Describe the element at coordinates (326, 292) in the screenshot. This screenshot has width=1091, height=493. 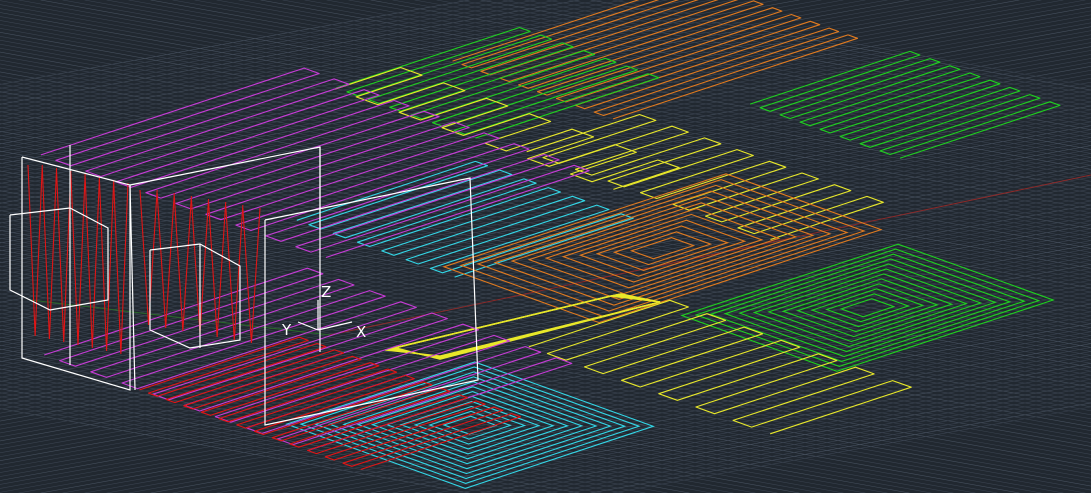
I see `ucs-z-label: Z` at that location.